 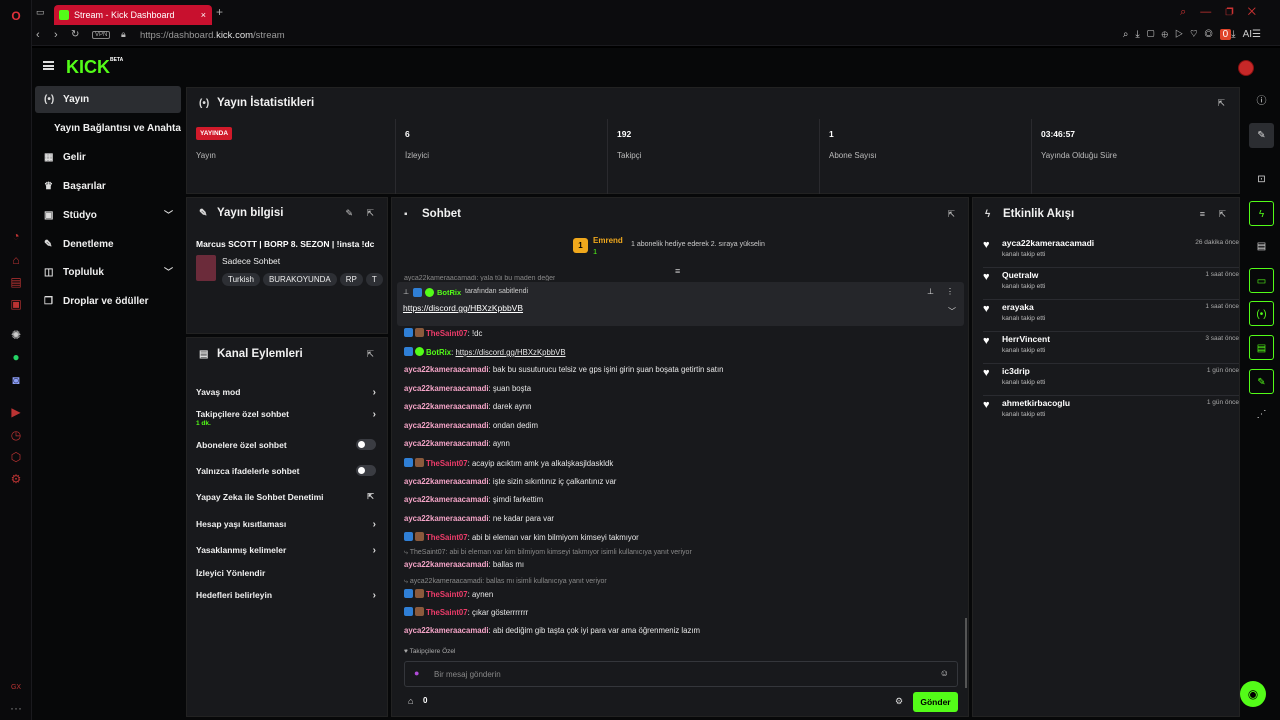 What do you see at coordinates (286, 550) in the screenshot?
I see `banned-words-row: Yasaklanmış kelimeler ›` at bounding box center [286, 550].